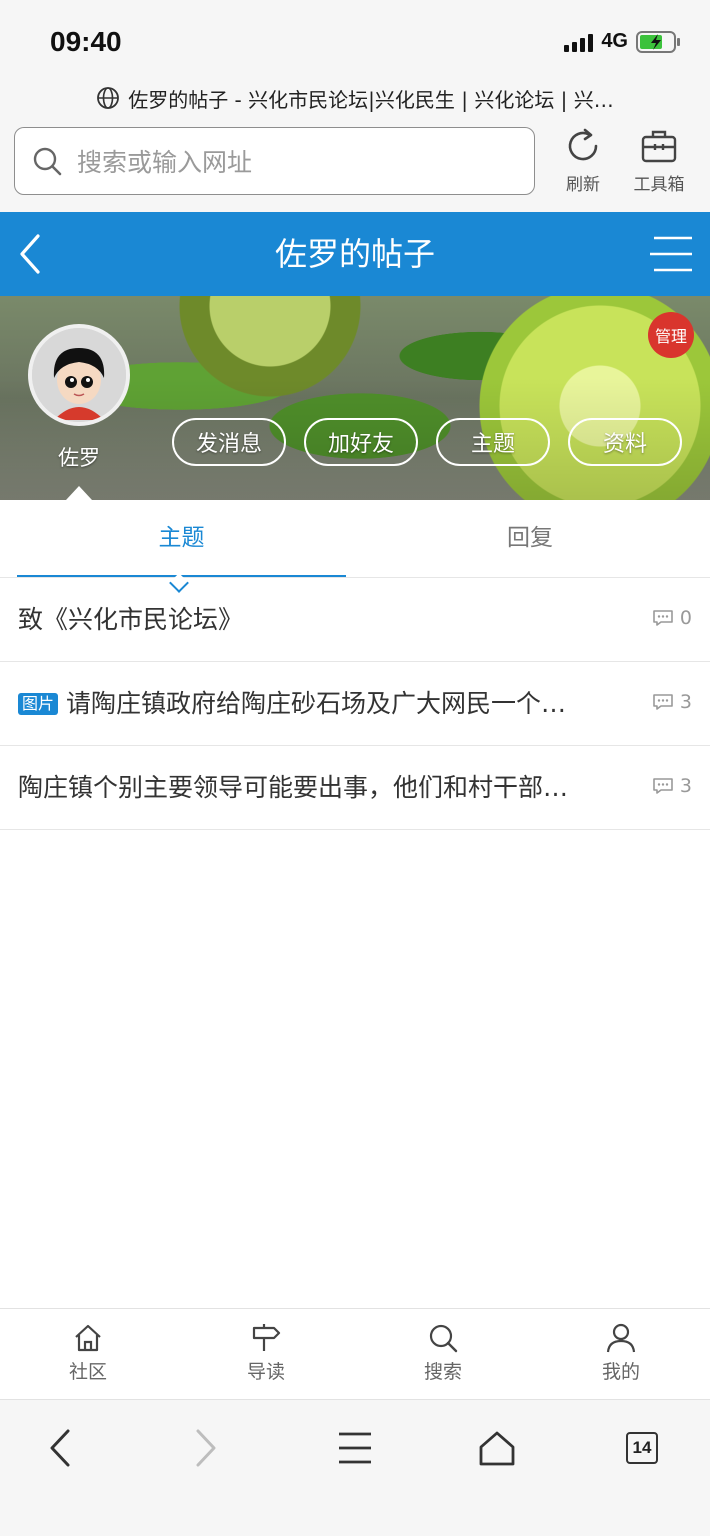 The height and width of the screenshot is (1536, 710). What do you see at coordinates (355, 620) in the screenshot?
I see `thread-item: 致《兴化市民论坛》 0` at bounding box center [355, 620].